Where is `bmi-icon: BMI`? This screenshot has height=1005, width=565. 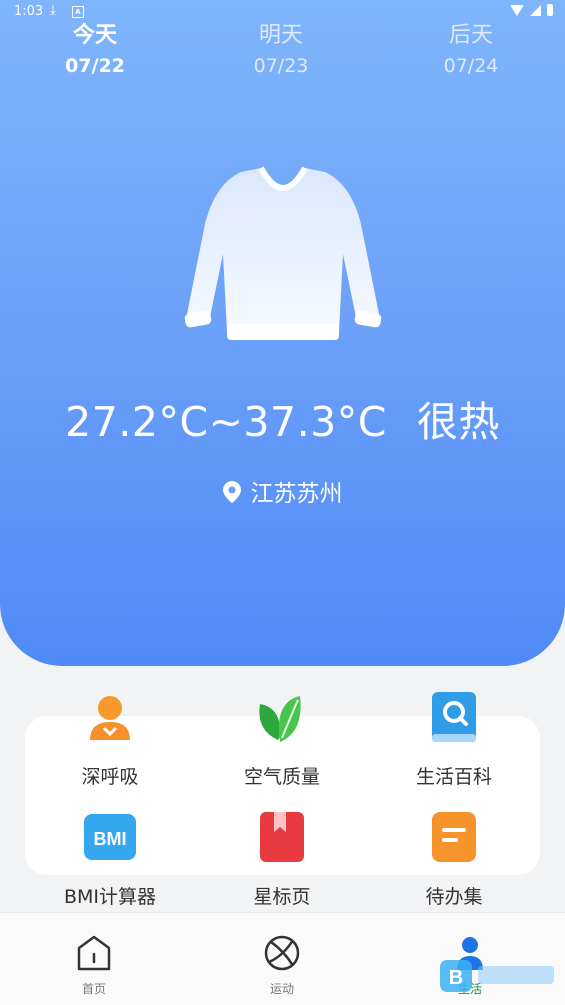
bmi-icon: BMI is located at coordinates (110, 837).